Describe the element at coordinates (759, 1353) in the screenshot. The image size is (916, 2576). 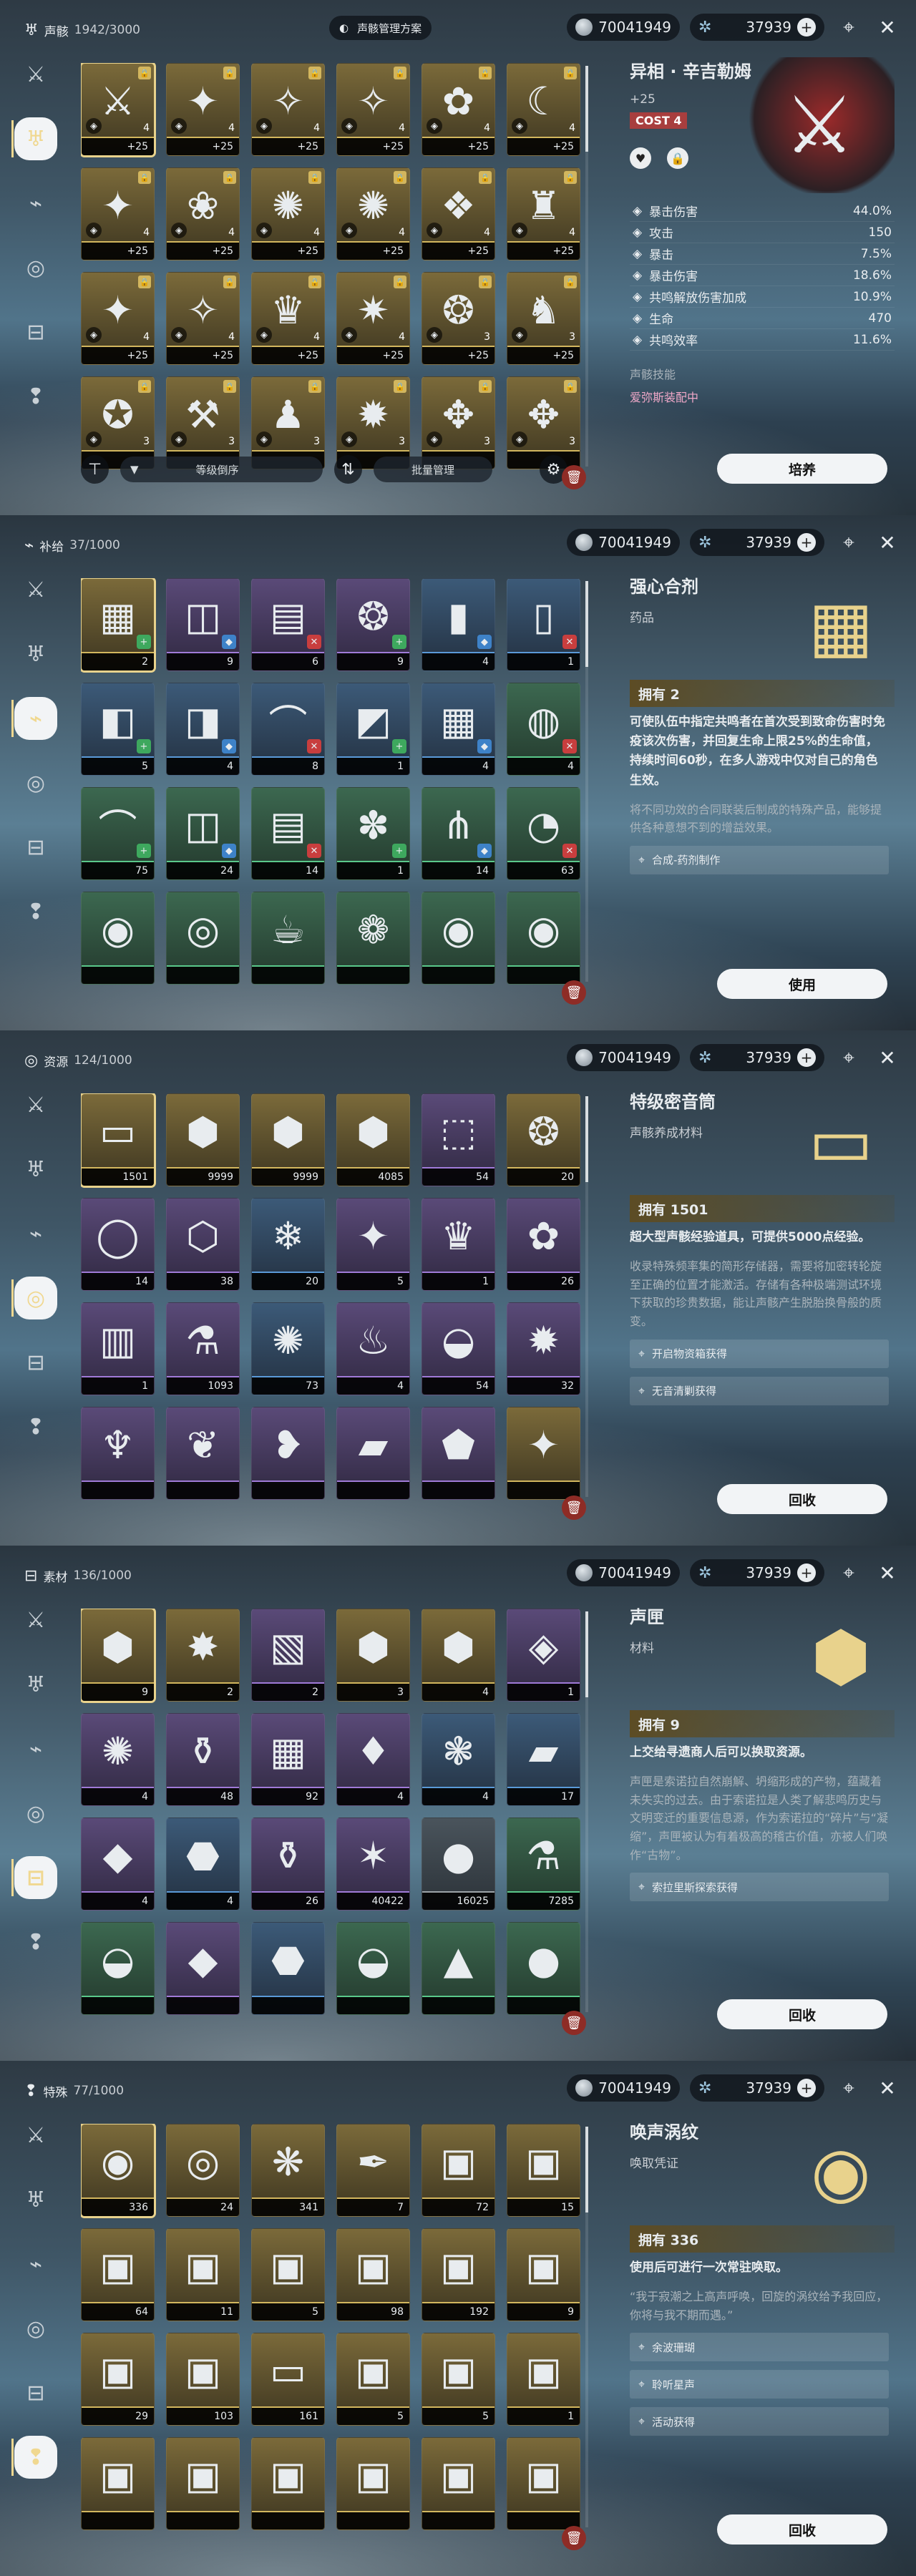
I see `source-entry: ⌖ 开启物资箱获得` at that location.